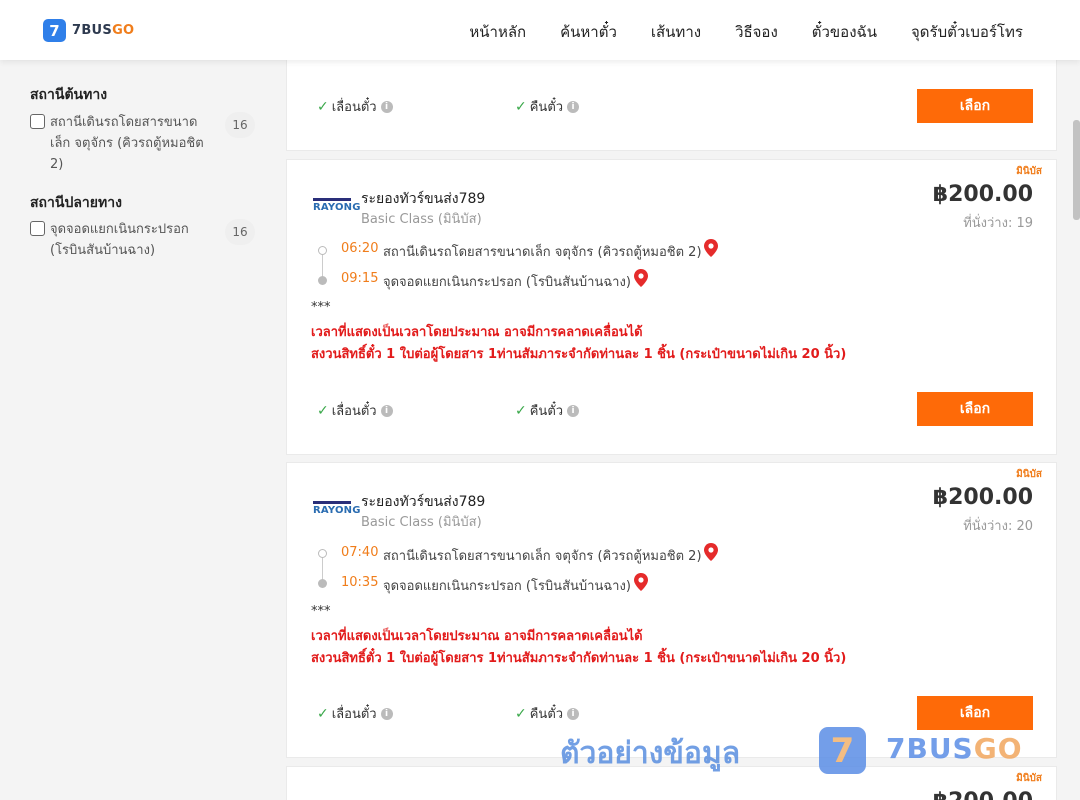 The width and height of the screenshot is (1080, 800). What do you see at coordinates (360, 248) in the screenshot?
I see `departure-time: 06:20` at bounding box center [360, 248].